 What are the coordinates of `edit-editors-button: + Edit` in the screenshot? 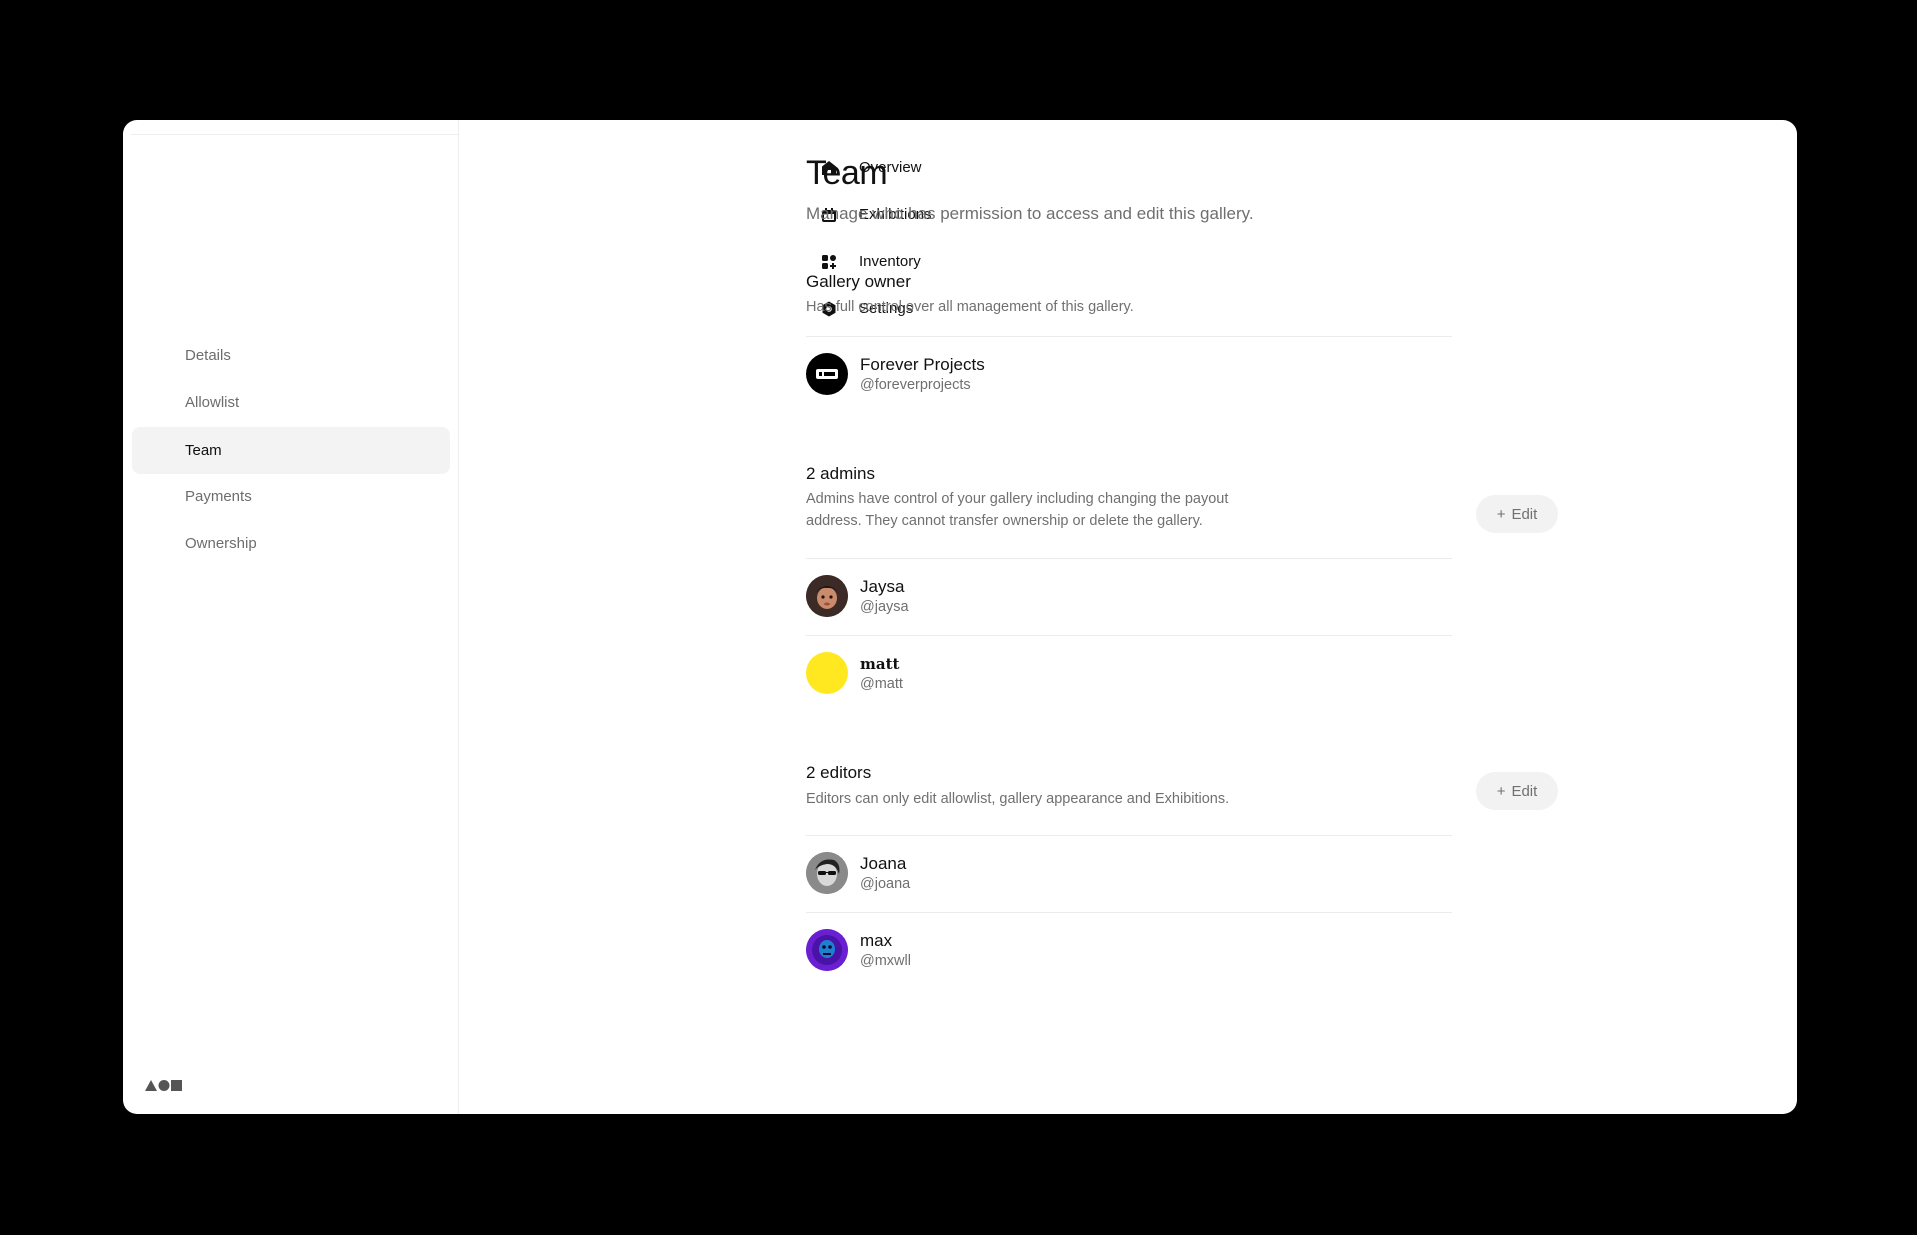 It's located at (1517, 791).